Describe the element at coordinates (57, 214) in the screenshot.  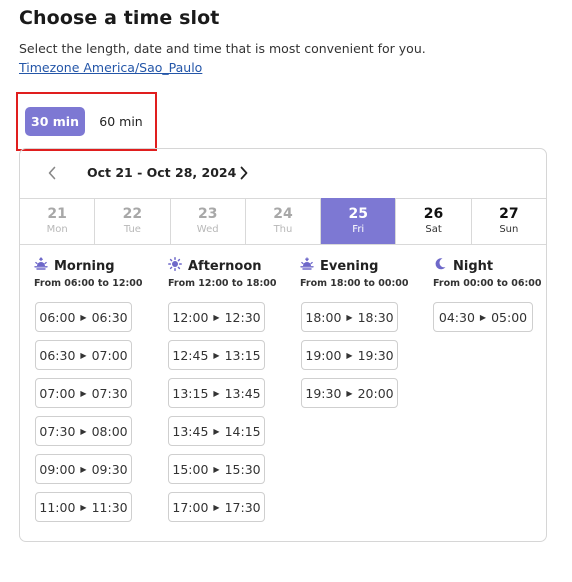
I see `day-number: 21` at that location.